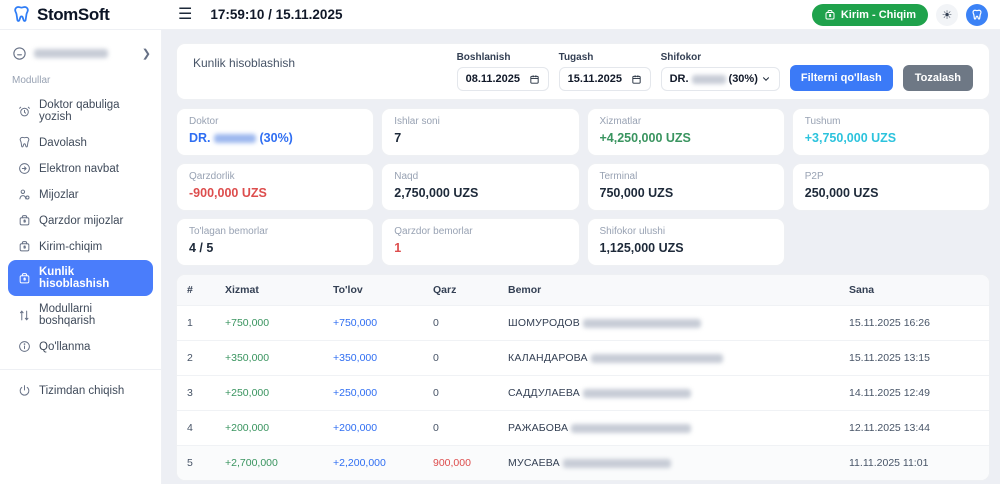  Describe the element at coordinates (21, 14) in the screenshot. I see `tooth-logo-icon` at that location.